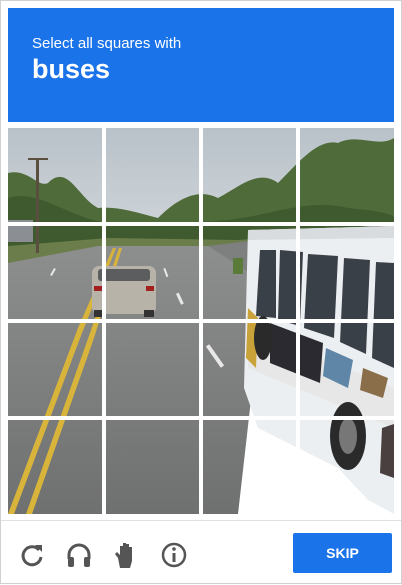  What do you see at coordinates (56, 176) in the screenshot?
I see `grid-tile-r1c1` at bounding box center [56, 176].